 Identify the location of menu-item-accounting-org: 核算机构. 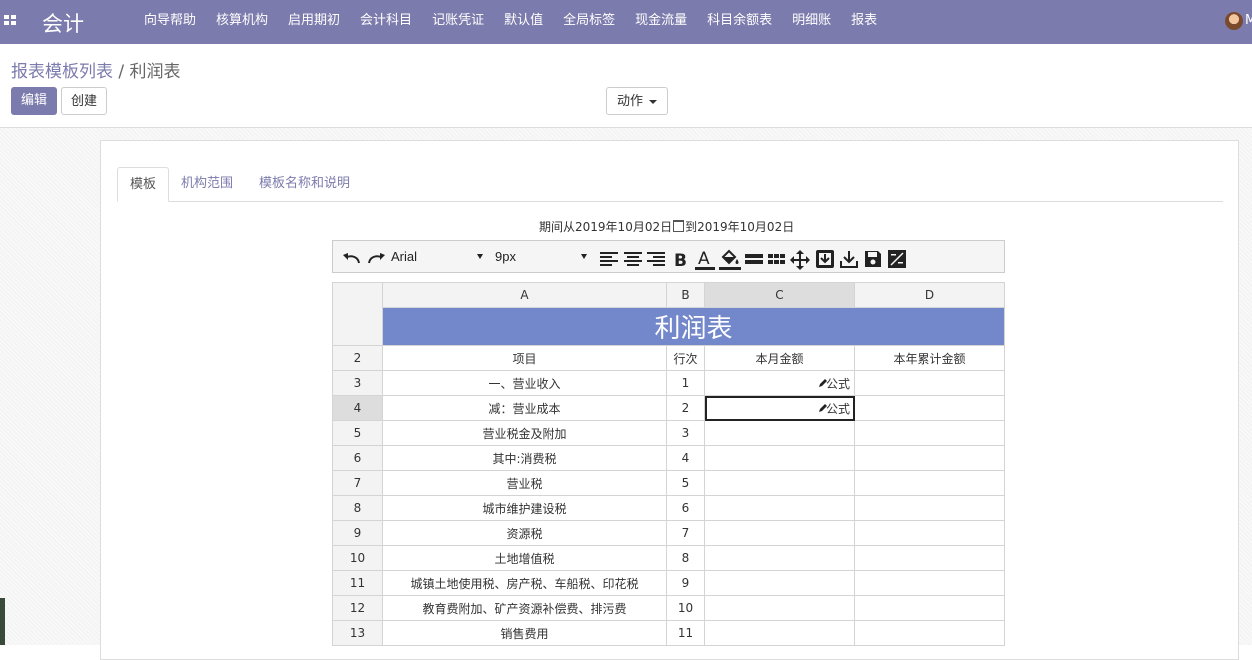
(242, 22).